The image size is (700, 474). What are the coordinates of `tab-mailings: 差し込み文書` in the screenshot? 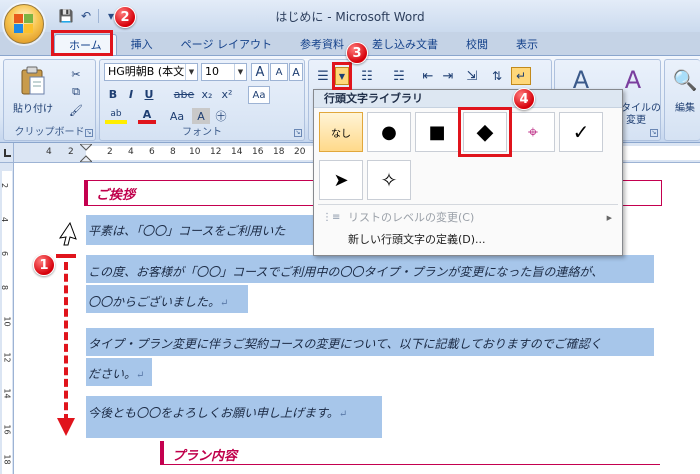 It's located at (405, 45).